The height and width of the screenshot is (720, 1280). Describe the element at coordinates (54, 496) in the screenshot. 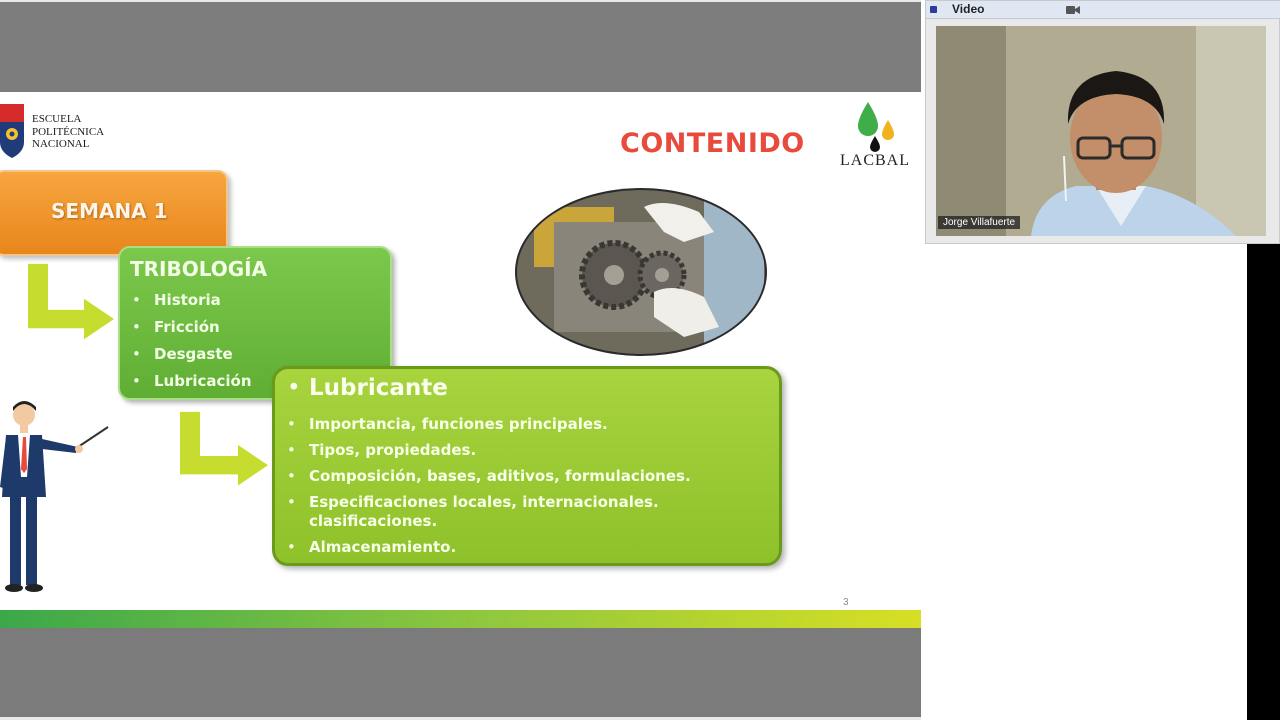

I see `teacher-illustration` at that location.